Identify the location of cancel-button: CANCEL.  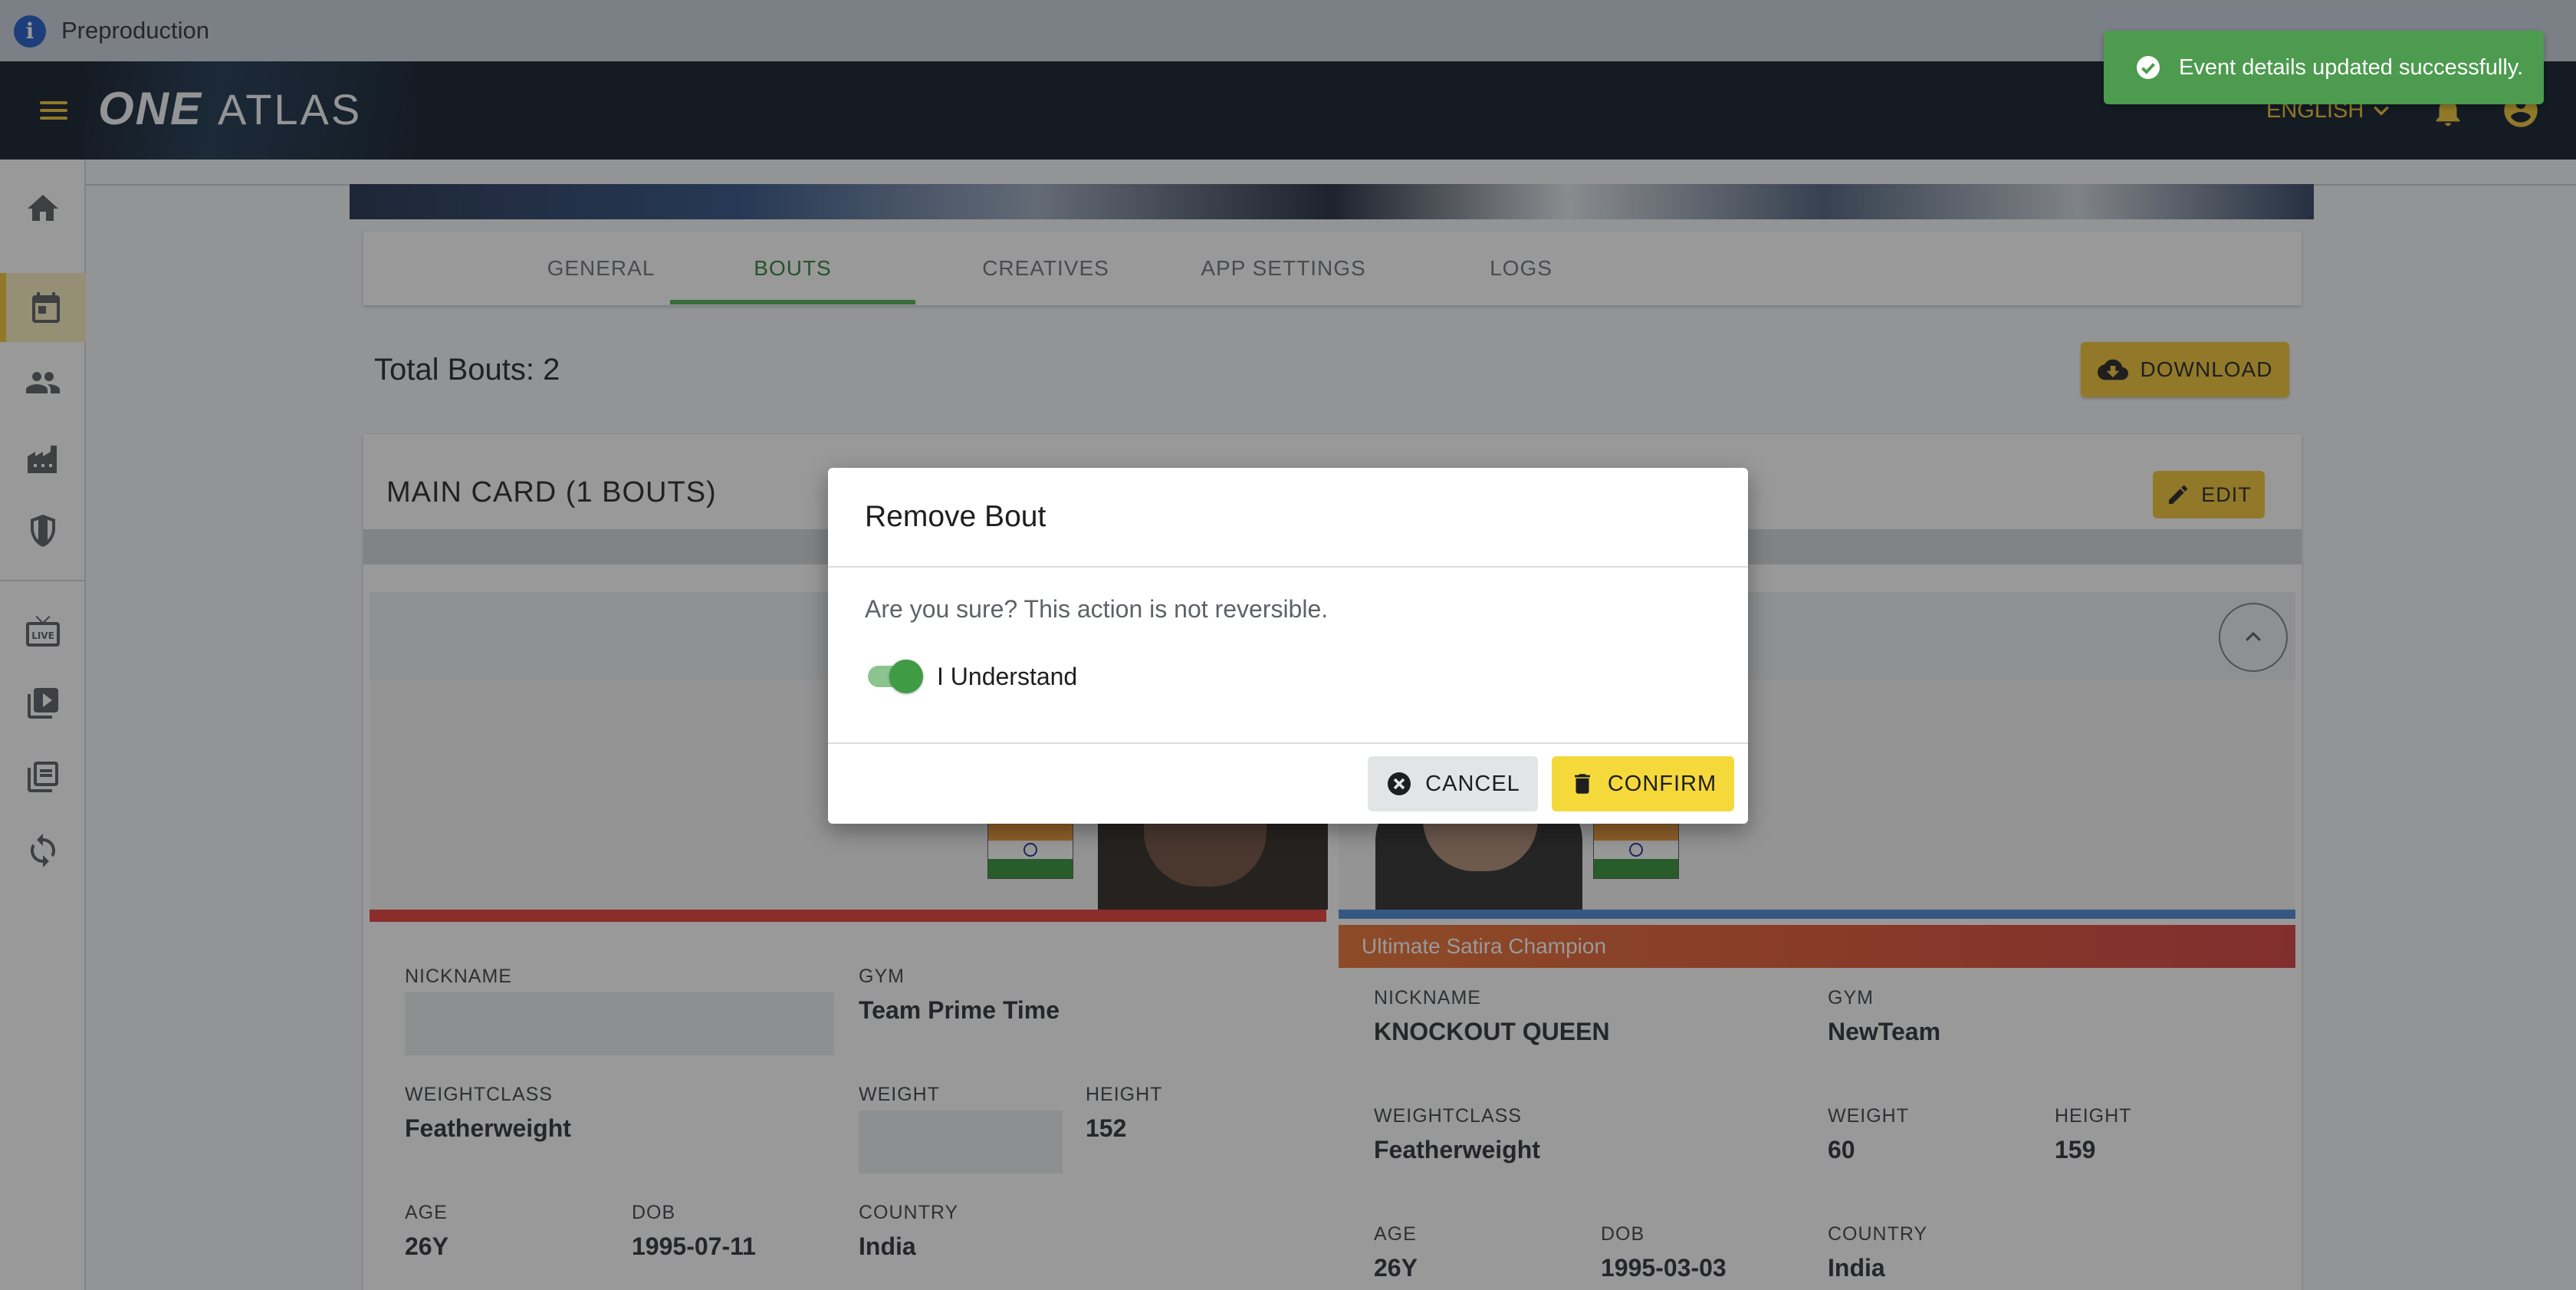
(1453, 783).